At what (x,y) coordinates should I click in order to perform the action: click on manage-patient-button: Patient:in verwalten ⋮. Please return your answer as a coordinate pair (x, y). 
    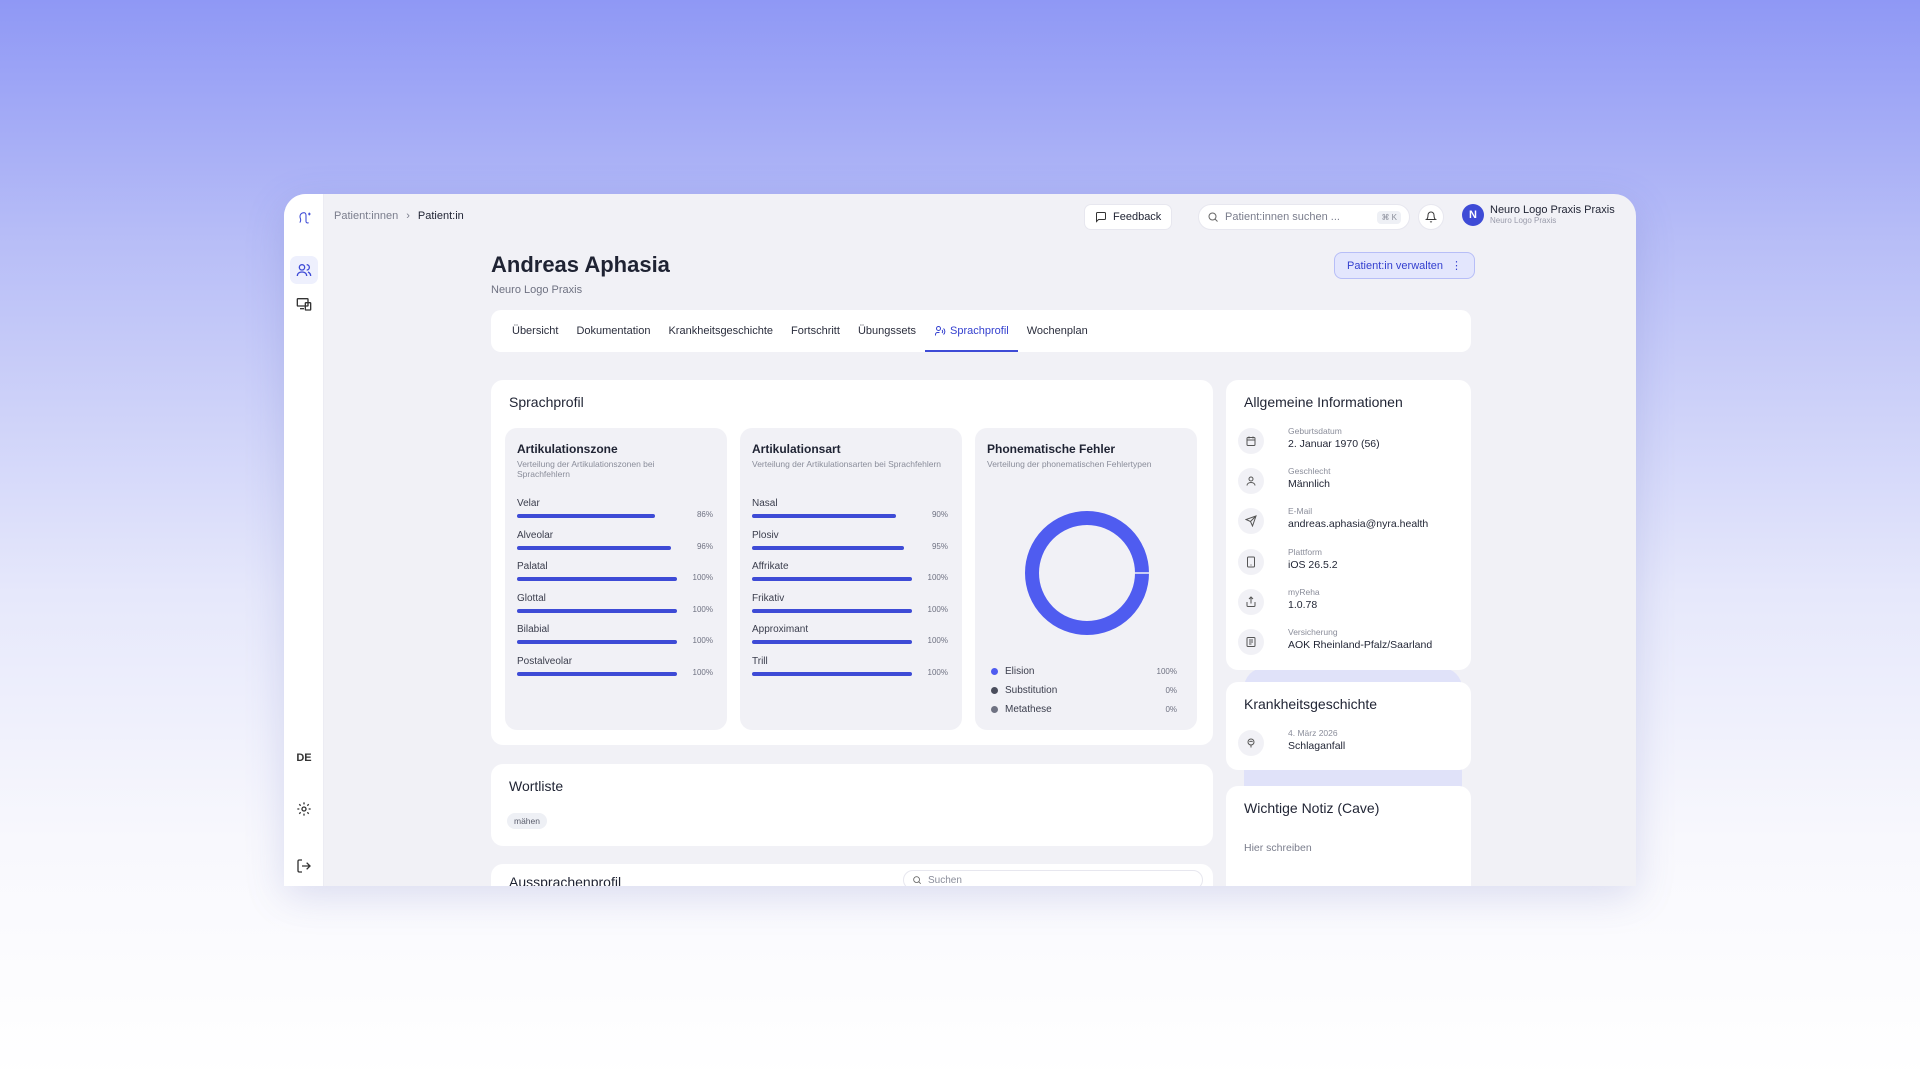
    Looking at the image, I should click on (1404, 265).